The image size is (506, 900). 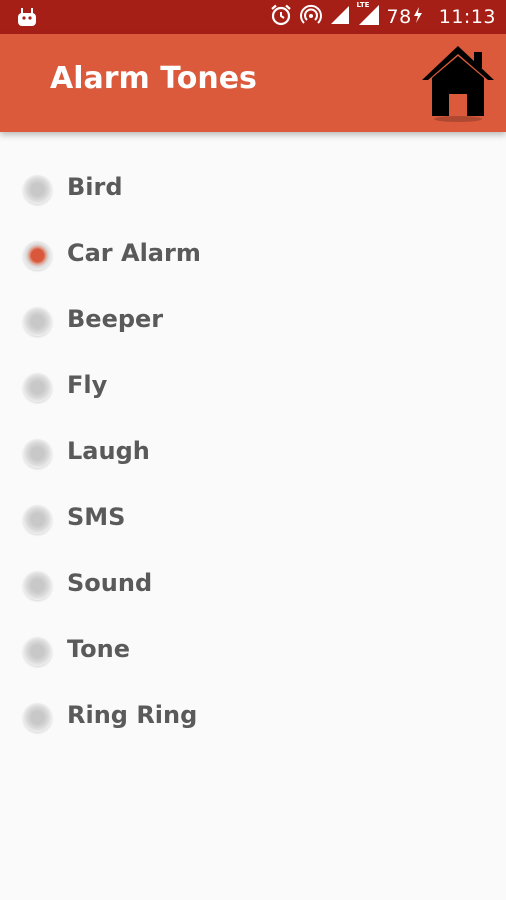 What do you see at coordinates (467, 17) in the screenshot?
I see `status-clock: 11:13` at bounding box center [467, 17].